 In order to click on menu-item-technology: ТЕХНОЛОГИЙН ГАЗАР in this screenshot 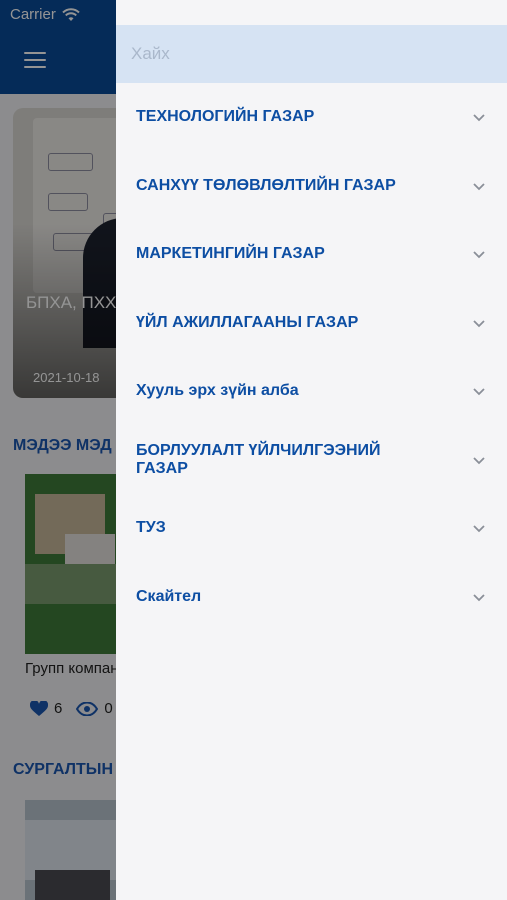, I will do `click(311, 117)`.